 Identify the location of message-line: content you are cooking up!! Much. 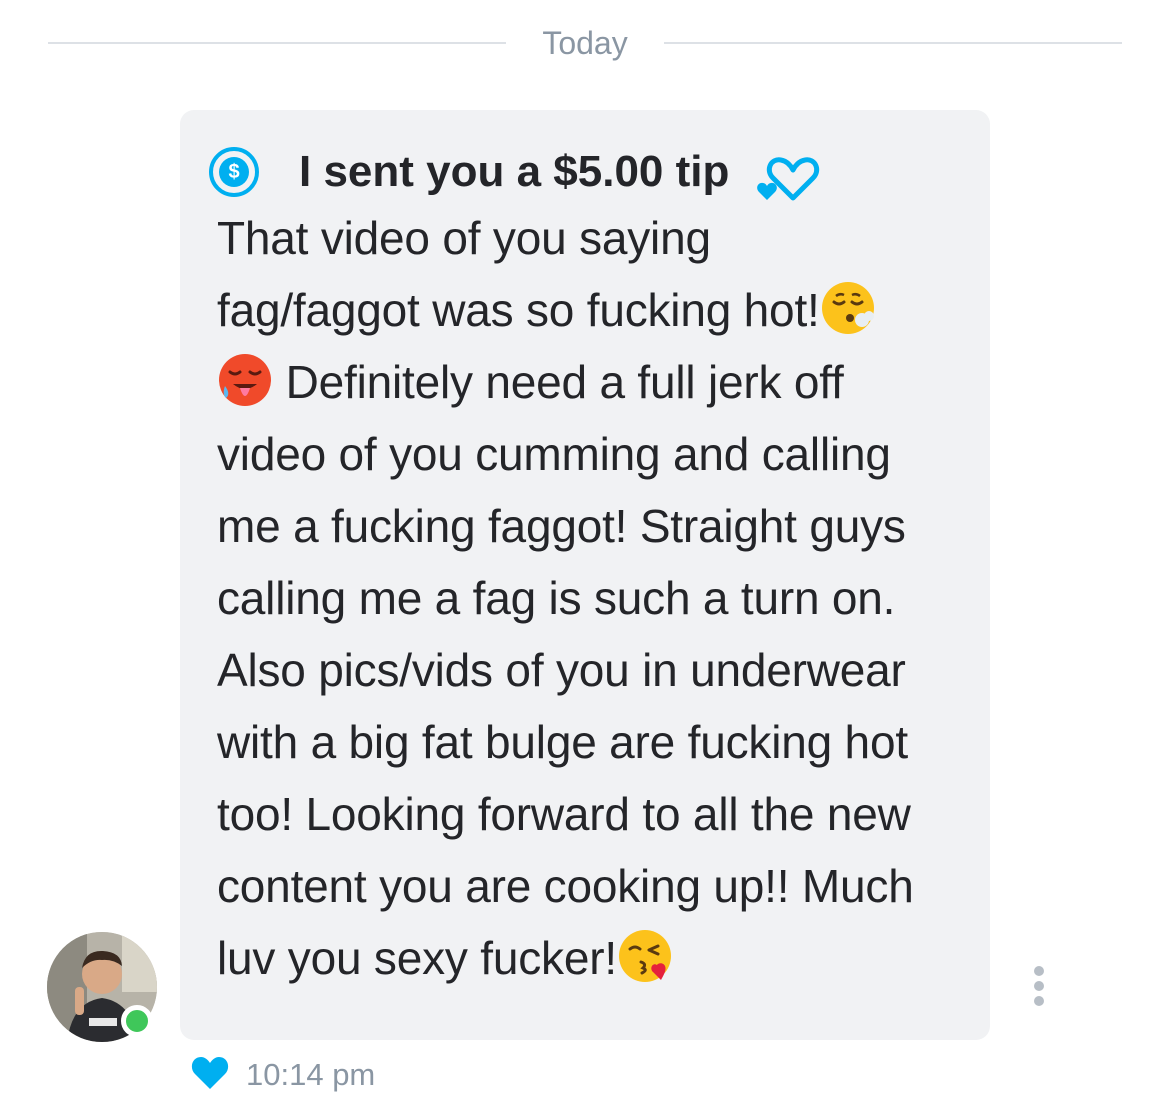
(565, 886).